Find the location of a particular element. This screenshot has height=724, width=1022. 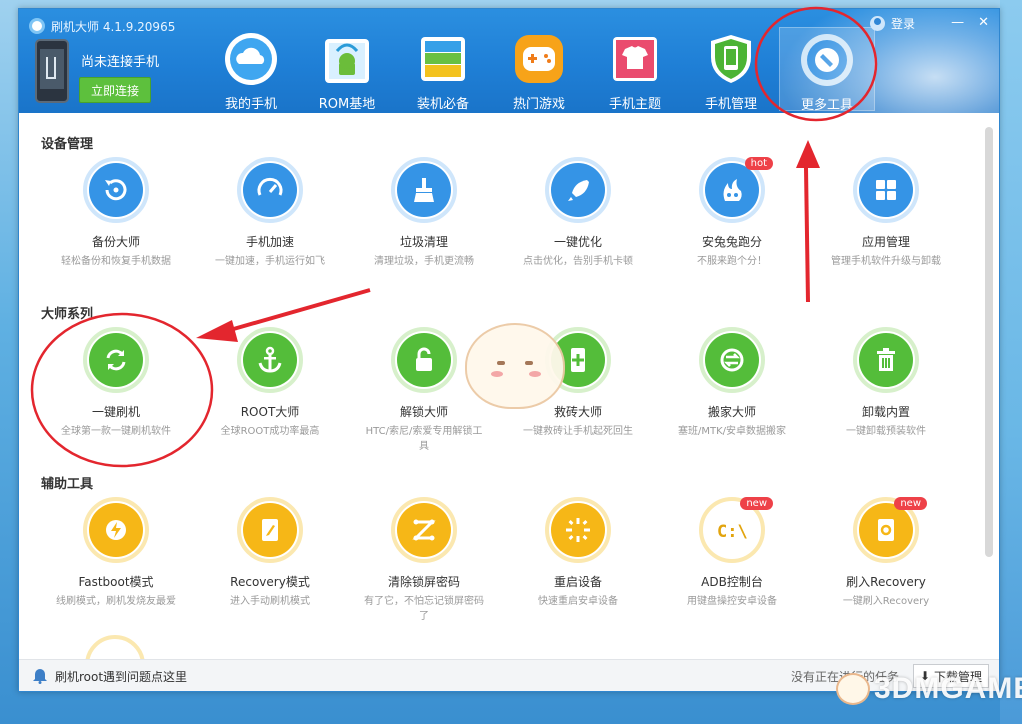

tablet-edit-icon is located at coordinates (270, 530).